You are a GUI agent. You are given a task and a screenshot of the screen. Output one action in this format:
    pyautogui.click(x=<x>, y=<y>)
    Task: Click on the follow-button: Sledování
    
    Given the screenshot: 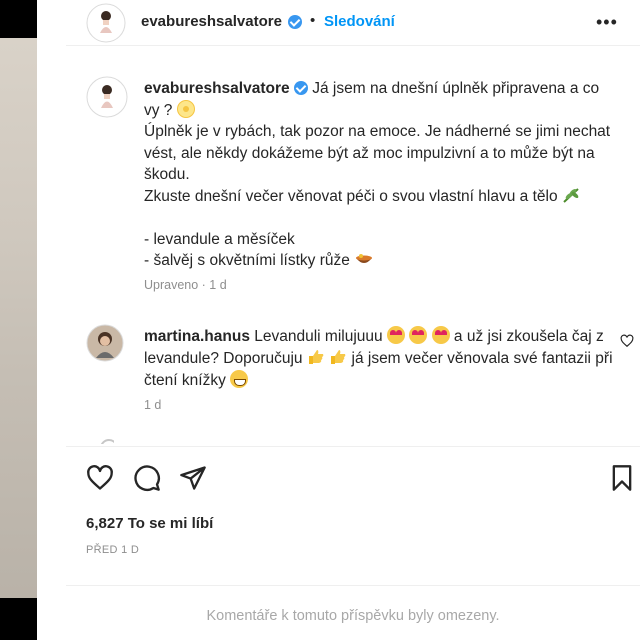 What is the action you would take?
    pyautogui.click(x=359, y=21)
    